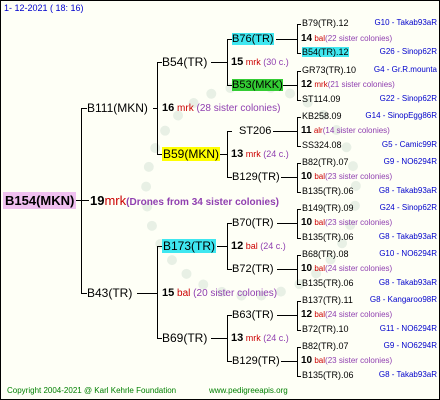 Image resolution: width=440 pixels, height=400 pixels. What do you see at coordinates (237, 246) in the screenshot?
I see `gen2-num-3: 12` at bounding box center [237, 246].